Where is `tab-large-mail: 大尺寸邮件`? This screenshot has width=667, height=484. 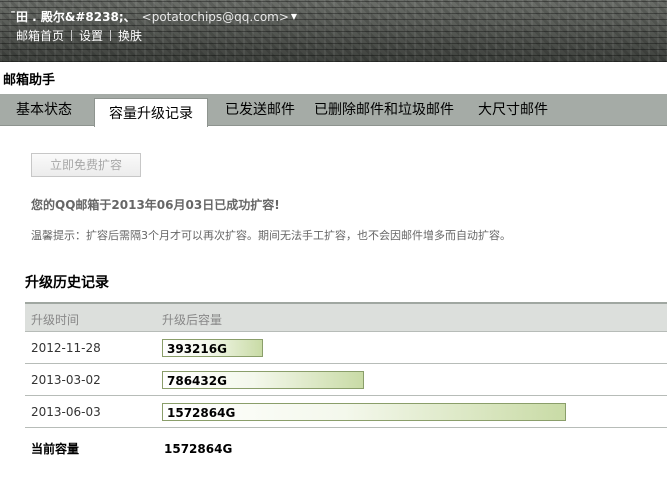 tab-large-mail: 大尺寸邮件 is located at coordinates (513, 109).